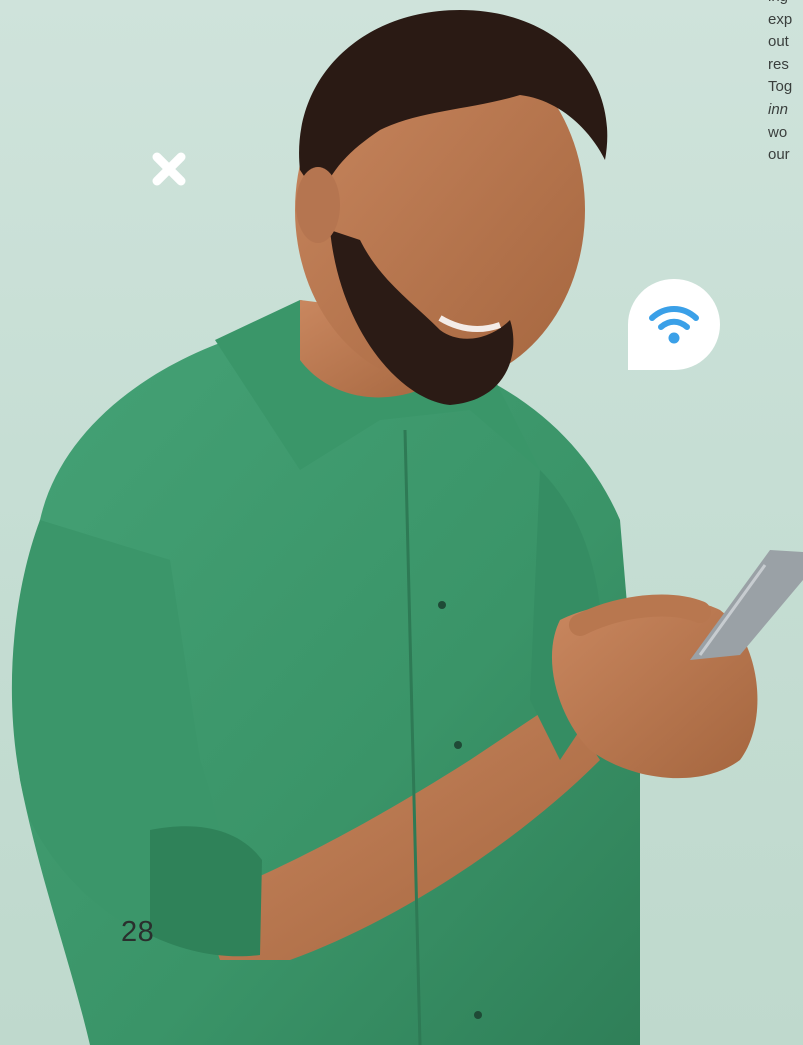  What do you see at coordinates (778, 132) in the screenshot?
I see `body-text-line: wo` at bounding box center [778, 132].